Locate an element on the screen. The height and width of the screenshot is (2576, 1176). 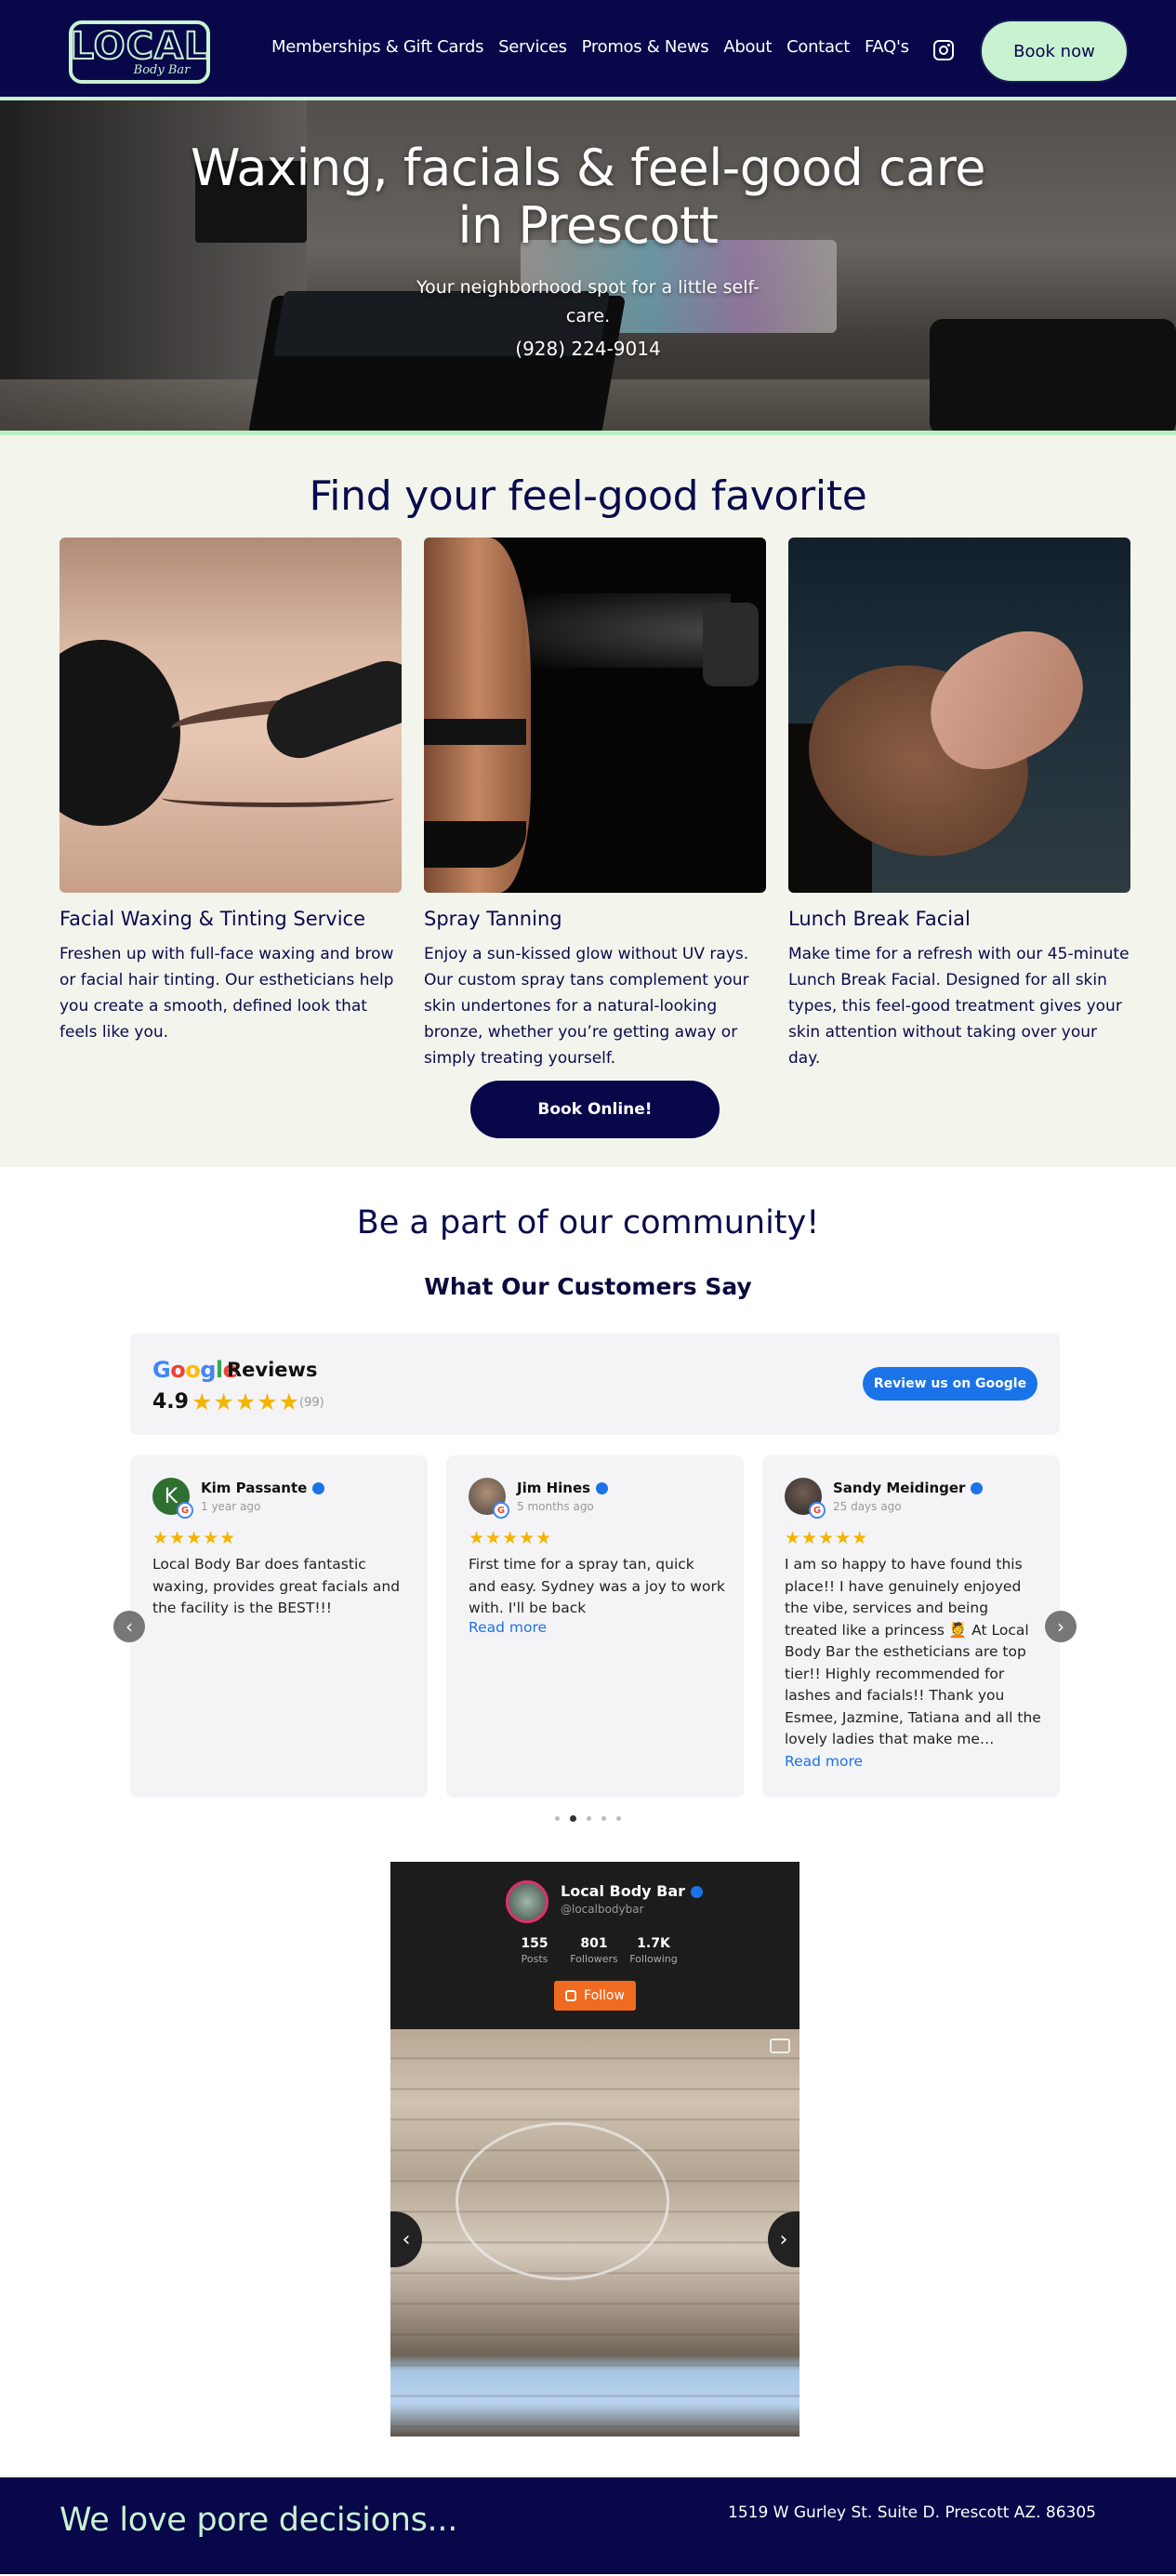
google-logo: Google is located at coordinates (195, 1370).